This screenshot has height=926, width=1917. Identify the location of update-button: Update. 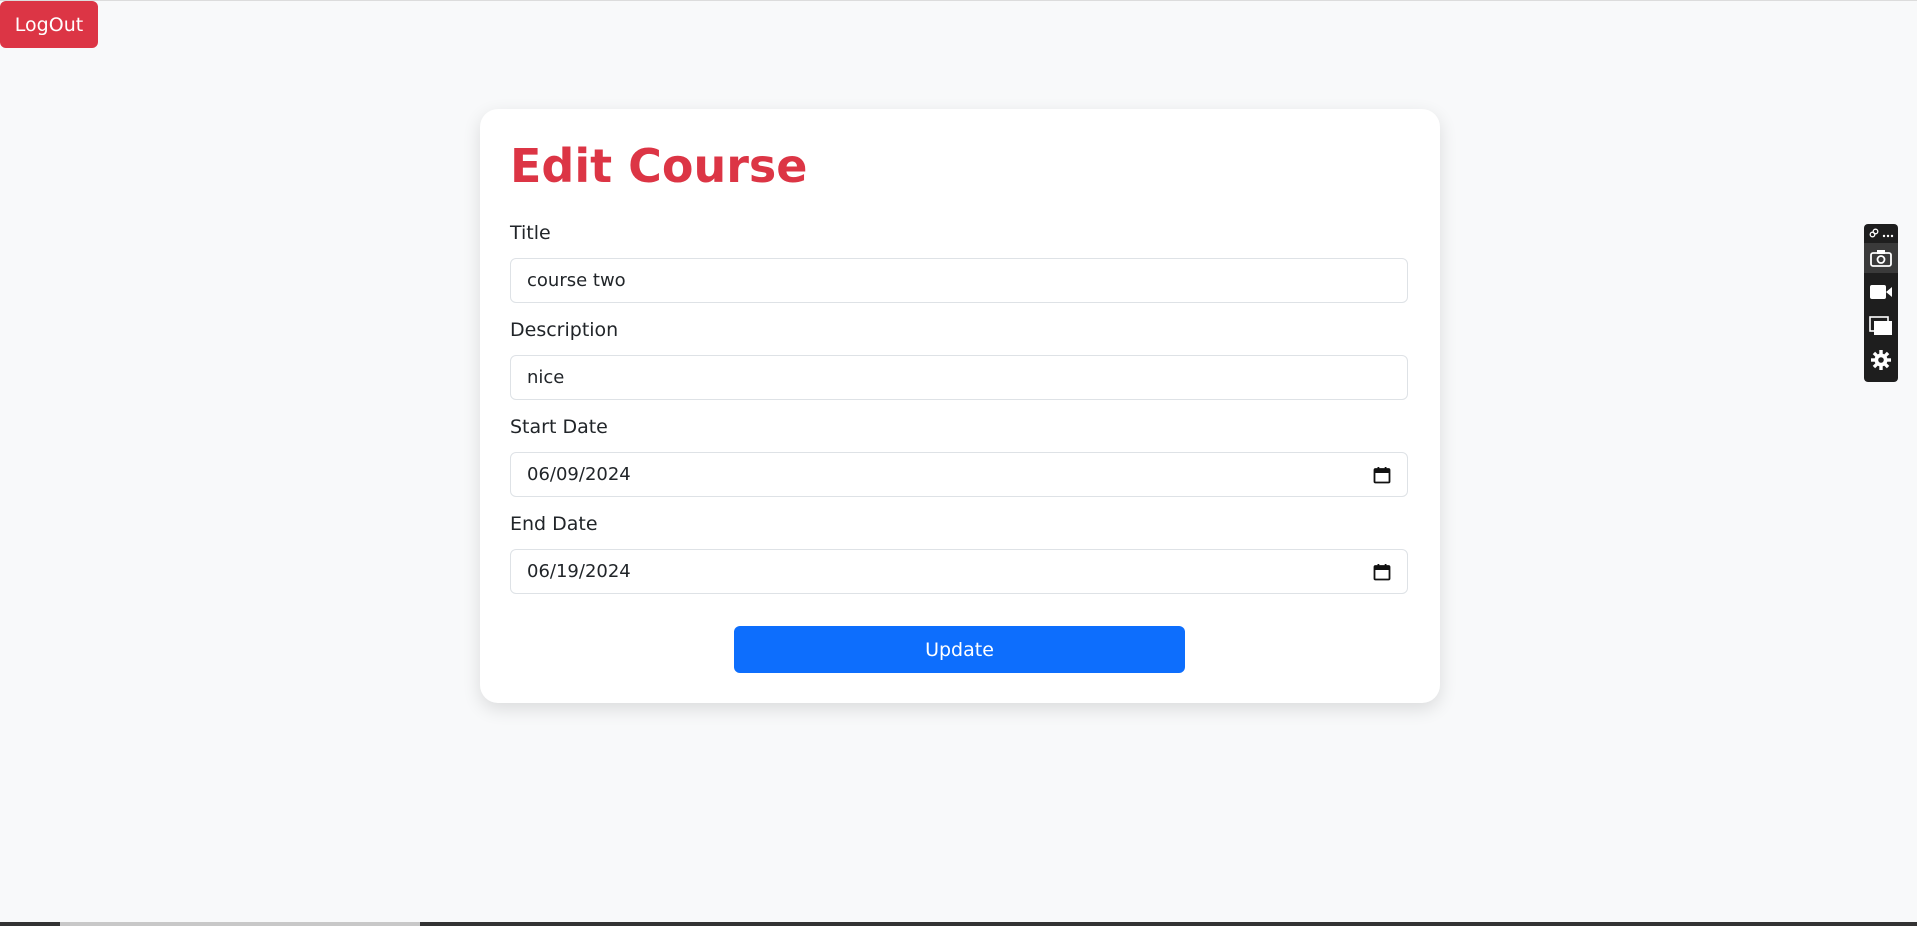
(959, 649).